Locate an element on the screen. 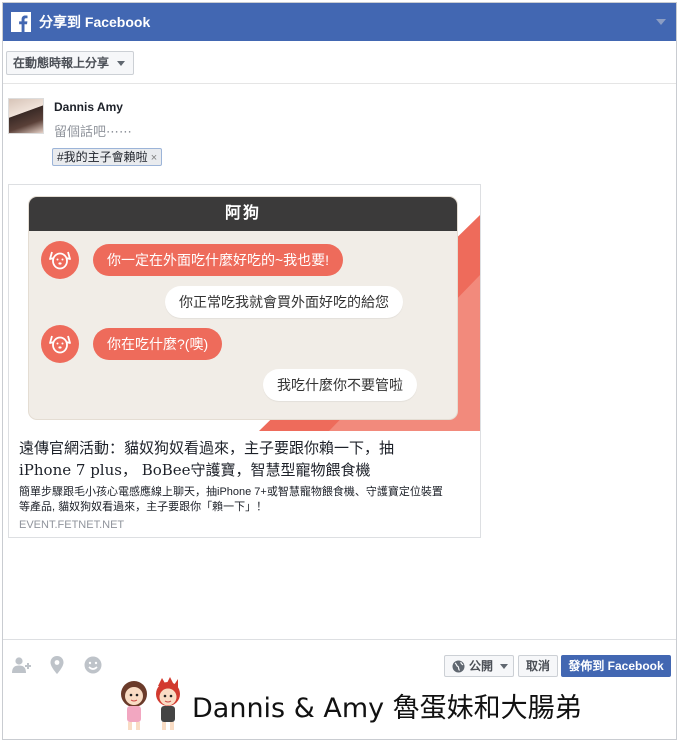 The image size is (679, 742). dialog-title: 分享到 Facebook is located at coordinates (95, 22).